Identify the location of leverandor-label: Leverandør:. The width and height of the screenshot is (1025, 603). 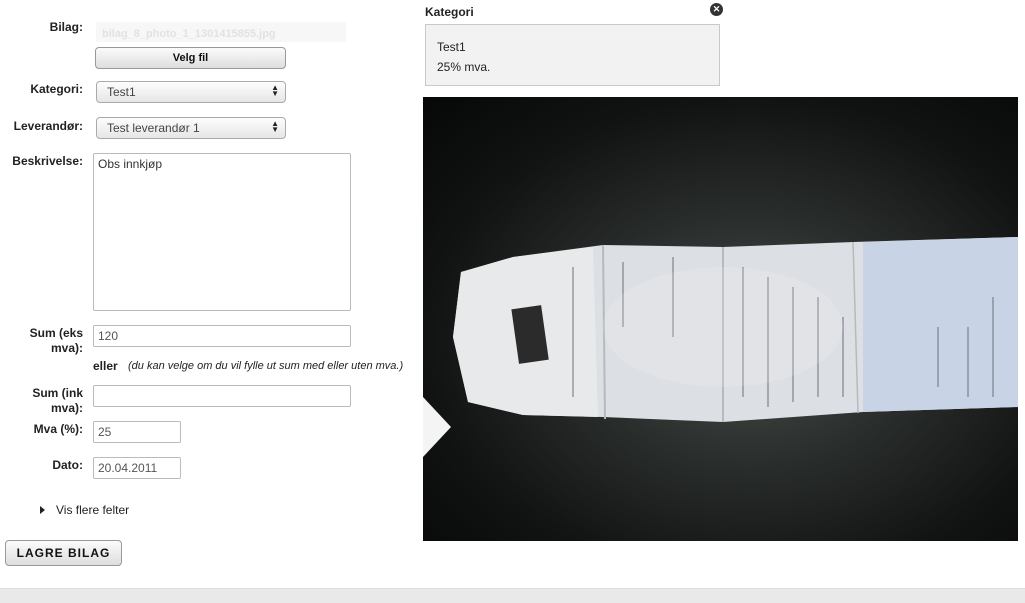
(48, 126).